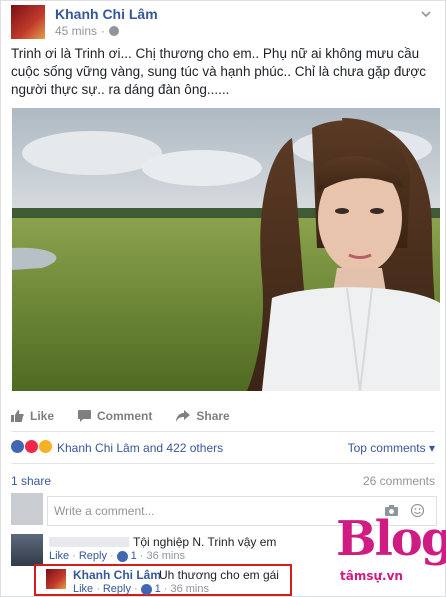 This screenshot has width=446, height=597. Describe the element at coordinates (219, 575) in the screenshot. I see `reply-text: Uh thương cho em gái` at that location.